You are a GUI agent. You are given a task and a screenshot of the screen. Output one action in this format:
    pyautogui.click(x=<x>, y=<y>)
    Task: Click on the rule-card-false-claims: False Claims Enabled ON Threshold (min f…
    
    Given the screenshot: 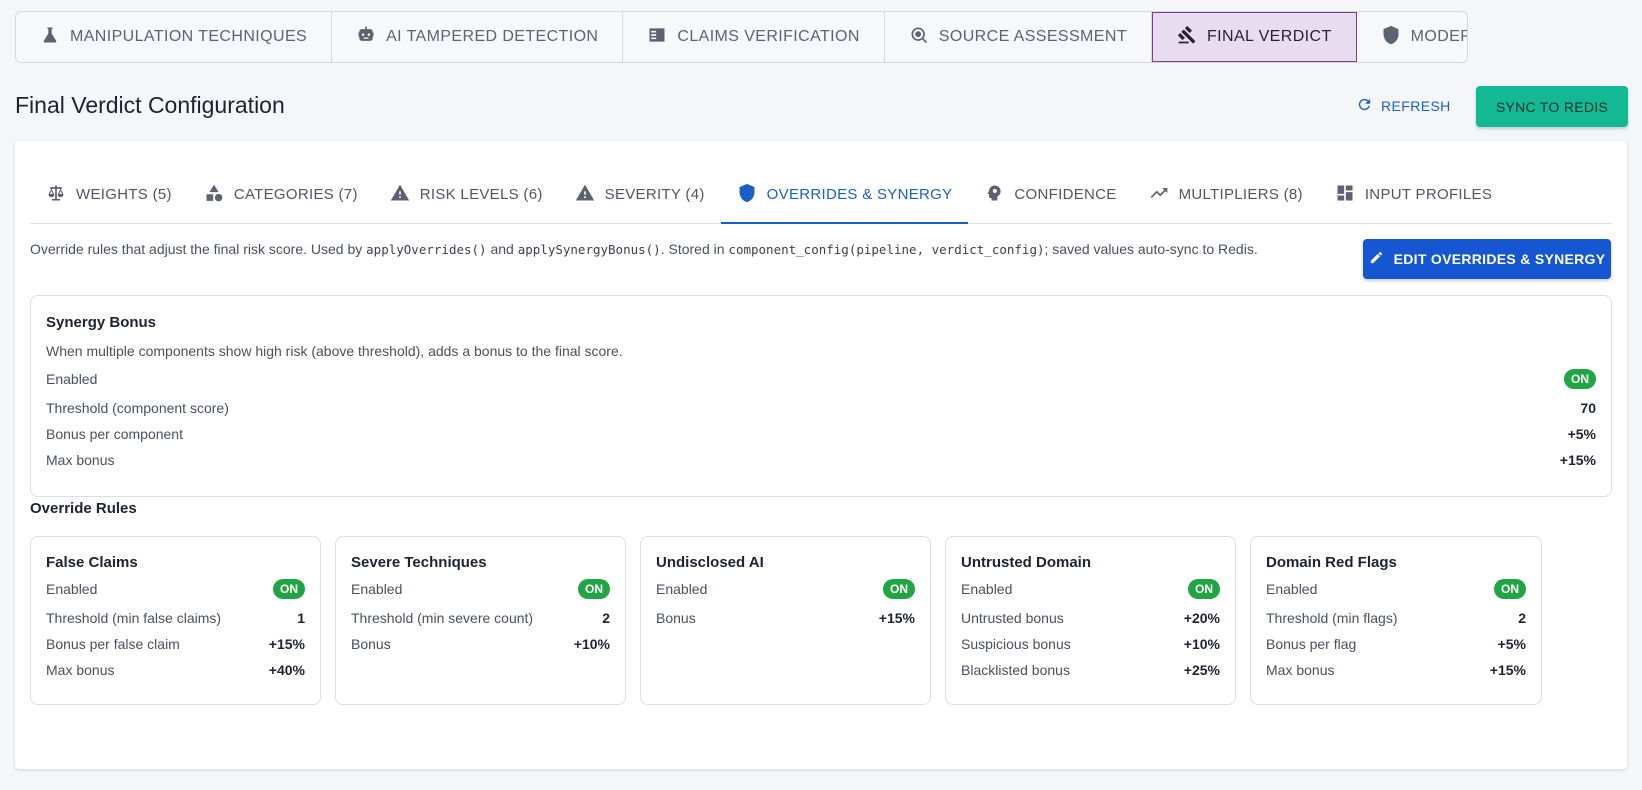 What is the action you would take?
    pyautogui.click(x=175, y=620)
    